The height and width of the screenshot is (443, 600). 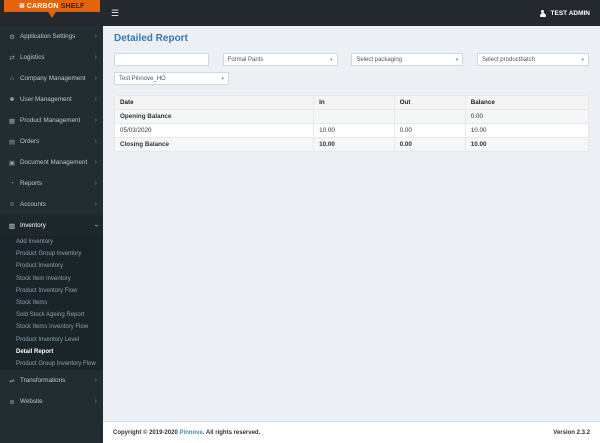 I want to click on user-label: TEST ADMIN, so click(x=570, y=13).